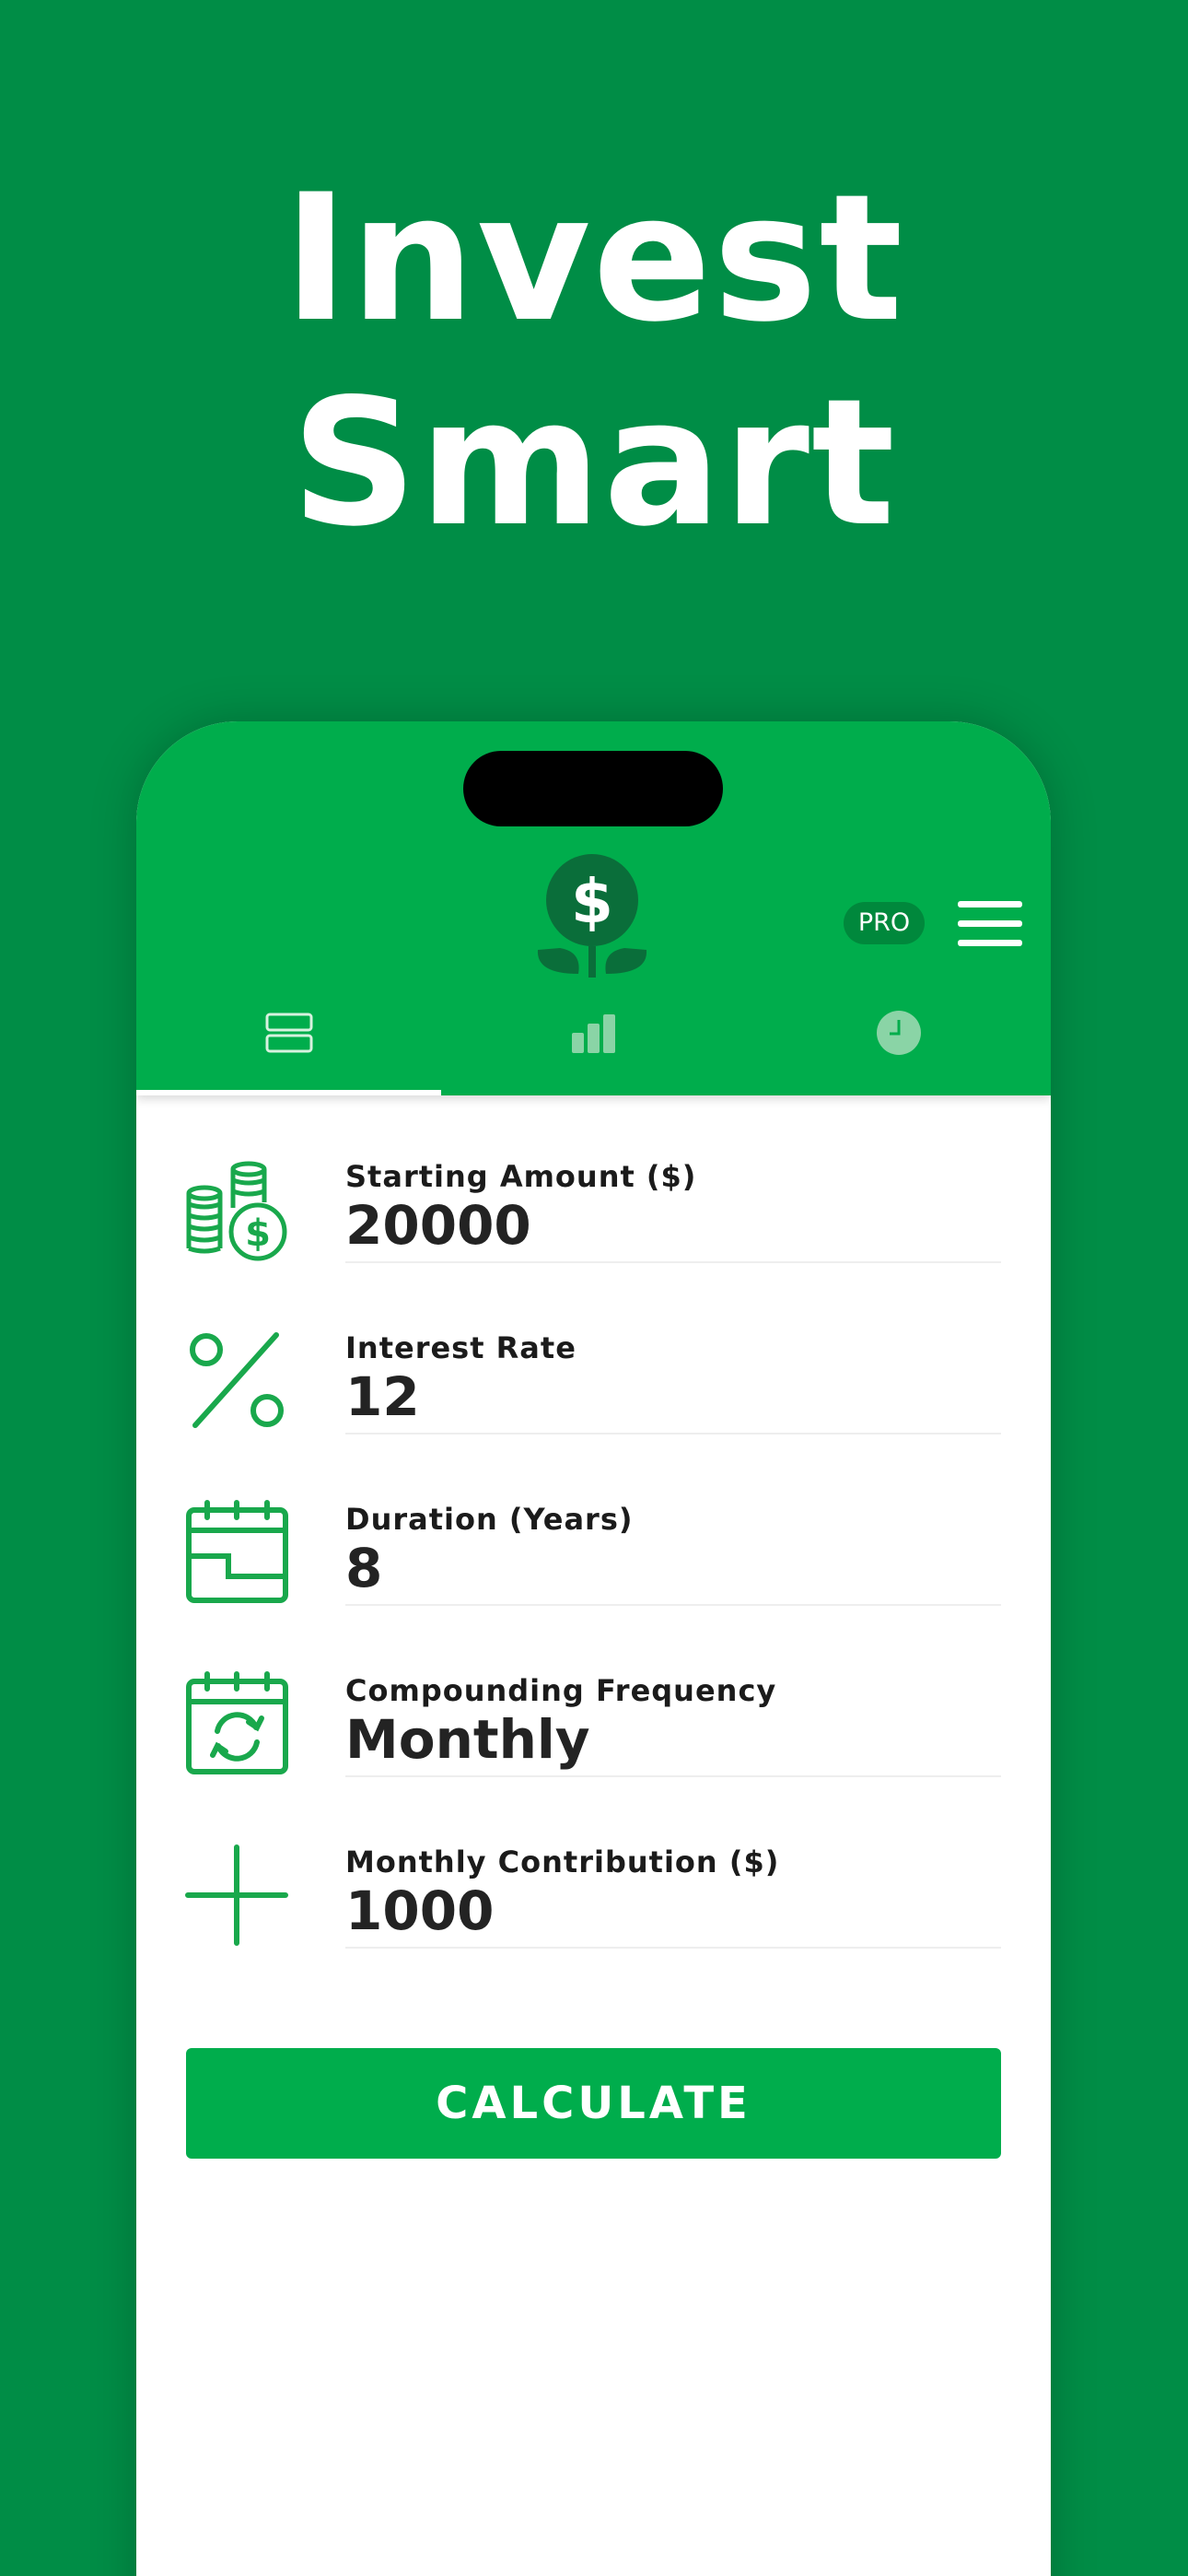  Describe the element at coordinates (521, 1176) in the screenshot. I see `starting-amount-label: Starting Amount ($)` at that location.